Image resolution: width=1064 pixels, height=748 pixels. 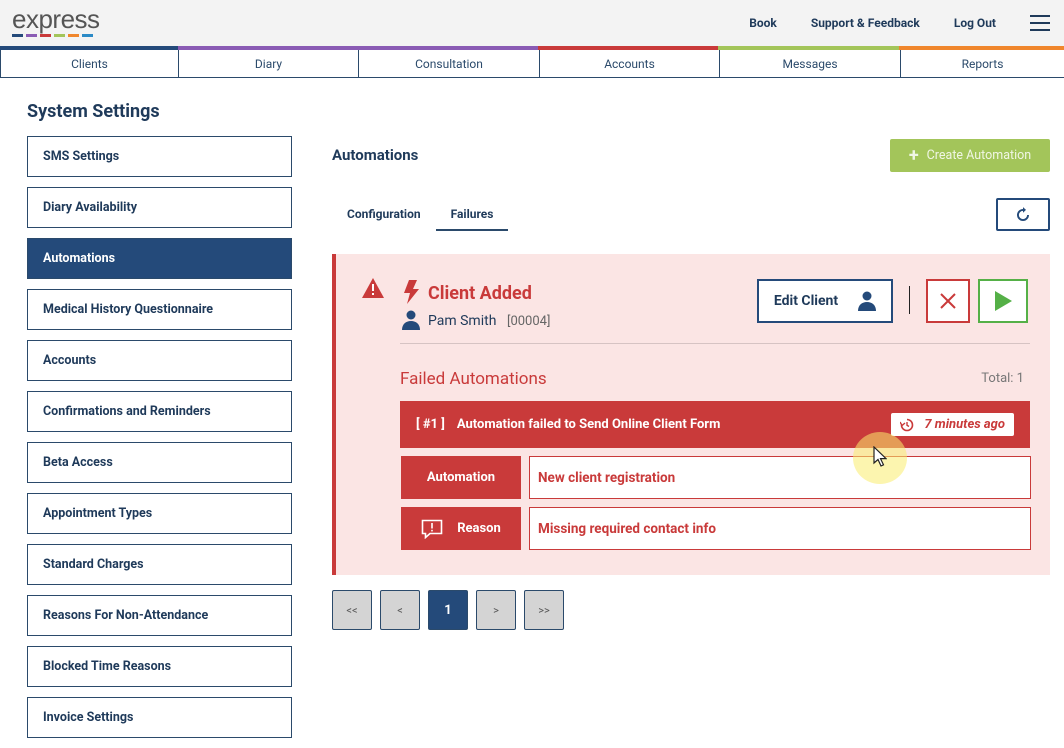 I want to click on page-first-button: <<, so click(x=352, y=610).